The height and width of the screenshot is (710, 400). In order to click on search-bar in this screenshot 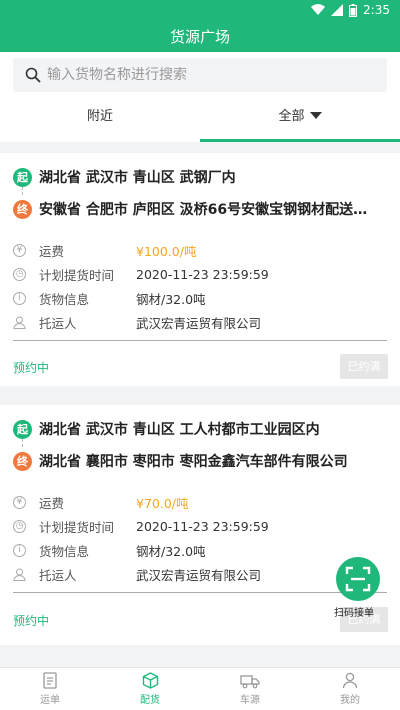, I will do `click(200, 75)`.